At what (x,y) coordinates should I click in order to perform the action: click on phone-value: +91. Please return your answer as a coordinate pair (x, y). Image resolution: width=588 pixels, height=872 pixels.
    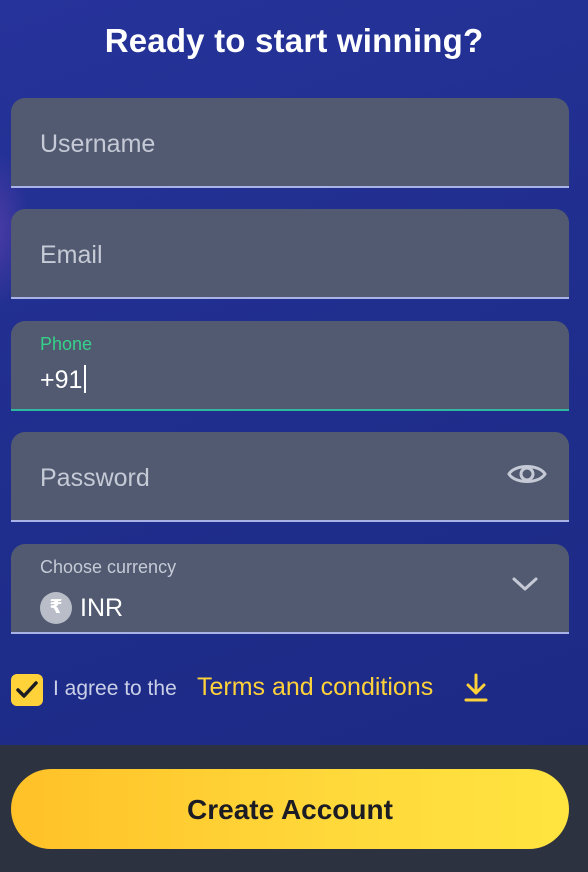
    Looking at the image, I should click on (61, 380).